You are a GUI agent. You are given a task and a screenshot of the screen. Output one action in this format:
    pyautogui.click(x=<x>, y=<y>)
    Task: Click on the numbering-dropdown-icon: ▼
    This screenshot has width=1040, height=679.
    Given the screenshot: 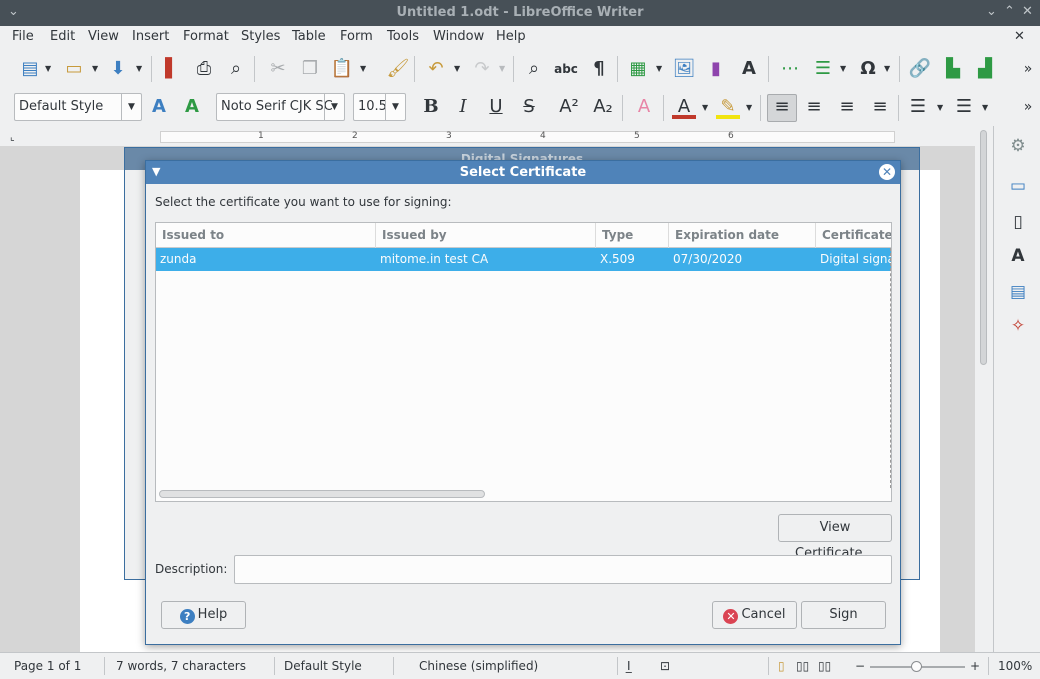 What is the action you would take?
    pyautogui.click(x=985, y=107)
    